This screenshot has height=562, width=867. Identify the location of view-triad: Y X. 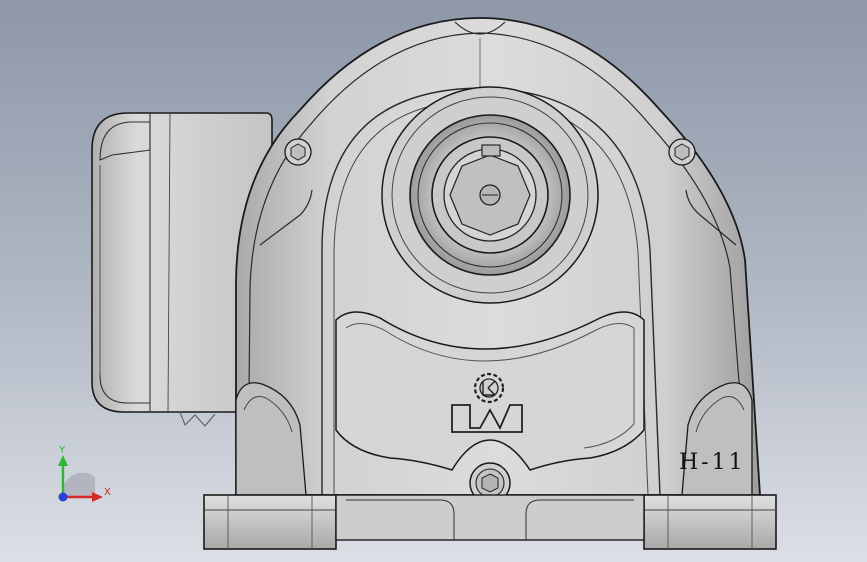
(84, 473).